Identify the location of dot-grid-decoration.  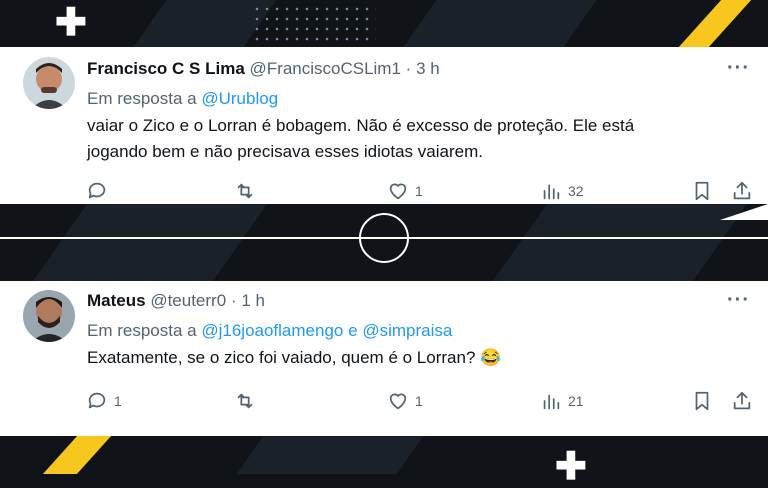
(314, 25).